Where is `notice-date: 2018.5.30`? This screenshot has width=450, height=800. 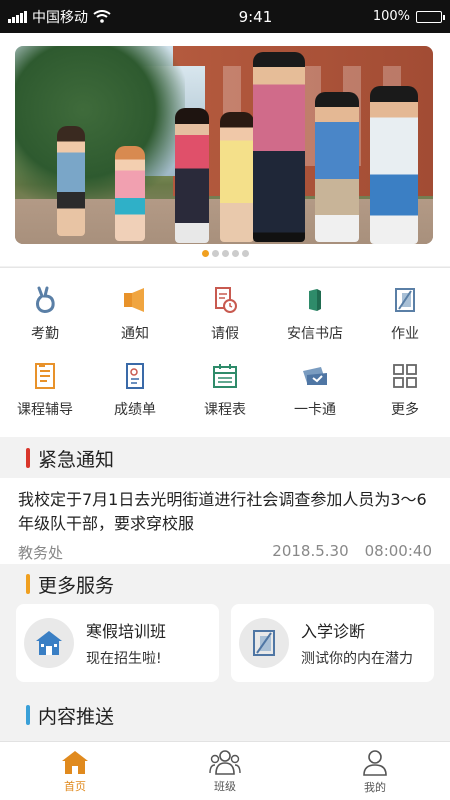
notice-date: 2018.5.30 is located at coordinates (310, 551).